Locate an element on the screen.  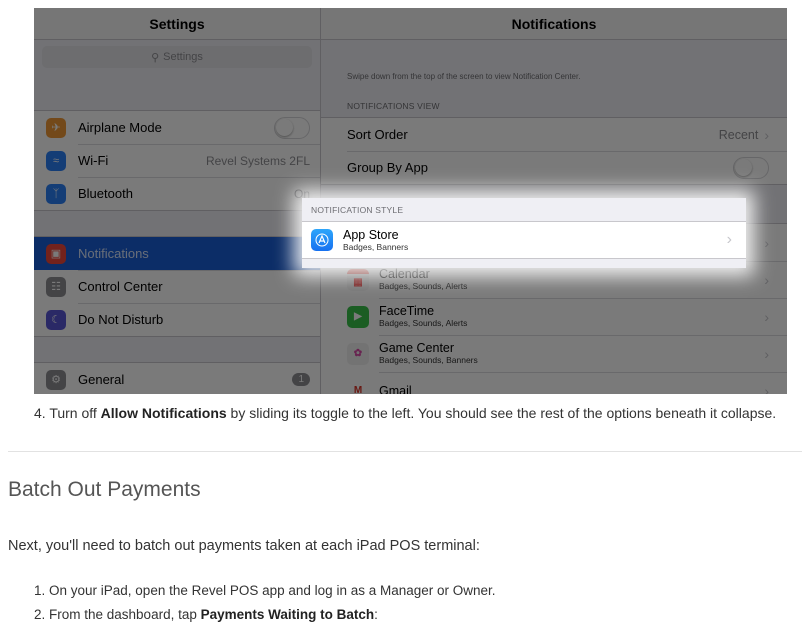
airplane-toggle is located at coordinates (292, 127).